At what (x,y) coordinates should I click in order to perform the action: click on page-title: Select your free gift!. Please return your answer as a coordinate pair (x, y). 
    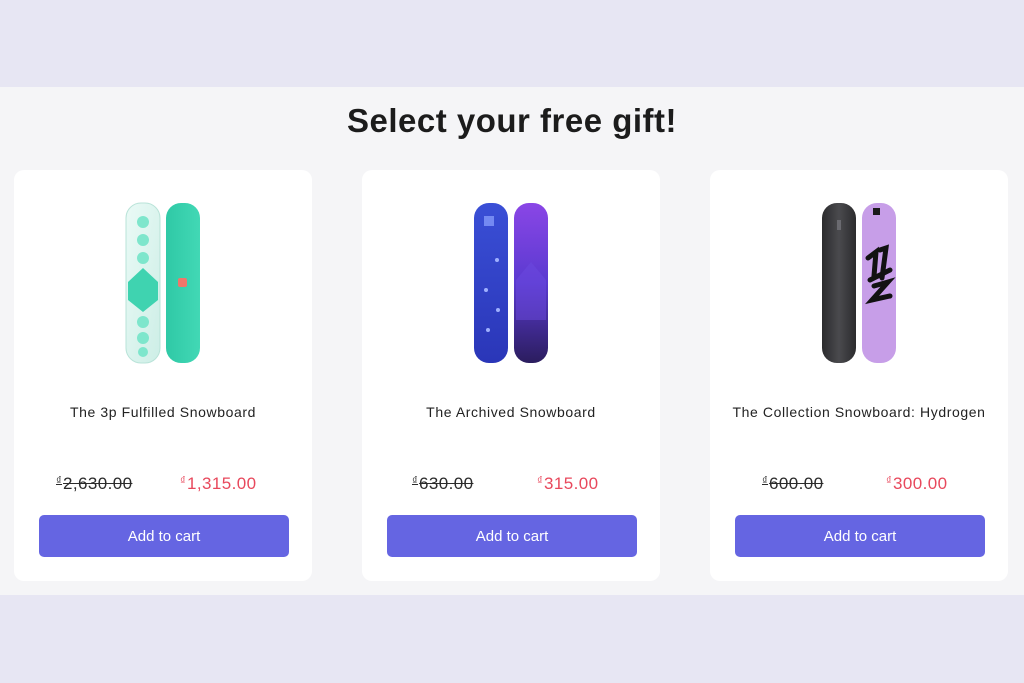
    Looking at the image, I should click on (512, 120).